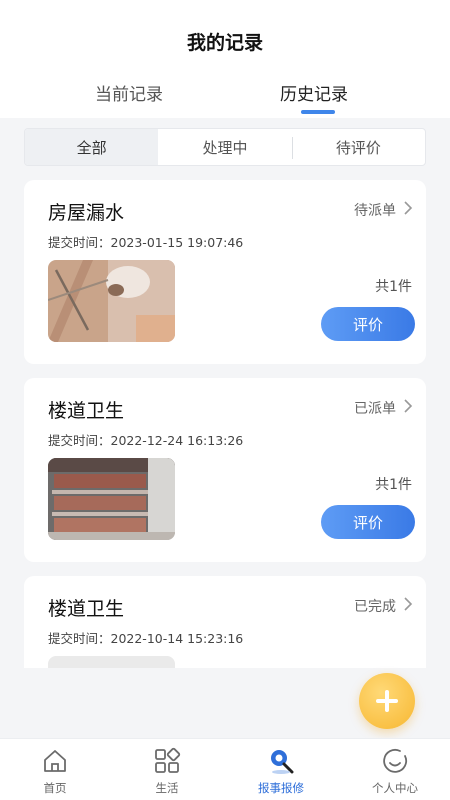 The image size is (450, 800). What do you see at coordinates (224, 43) in the screenshot?
I see `page-title: 我的记录` at bounding box center [224, 43].